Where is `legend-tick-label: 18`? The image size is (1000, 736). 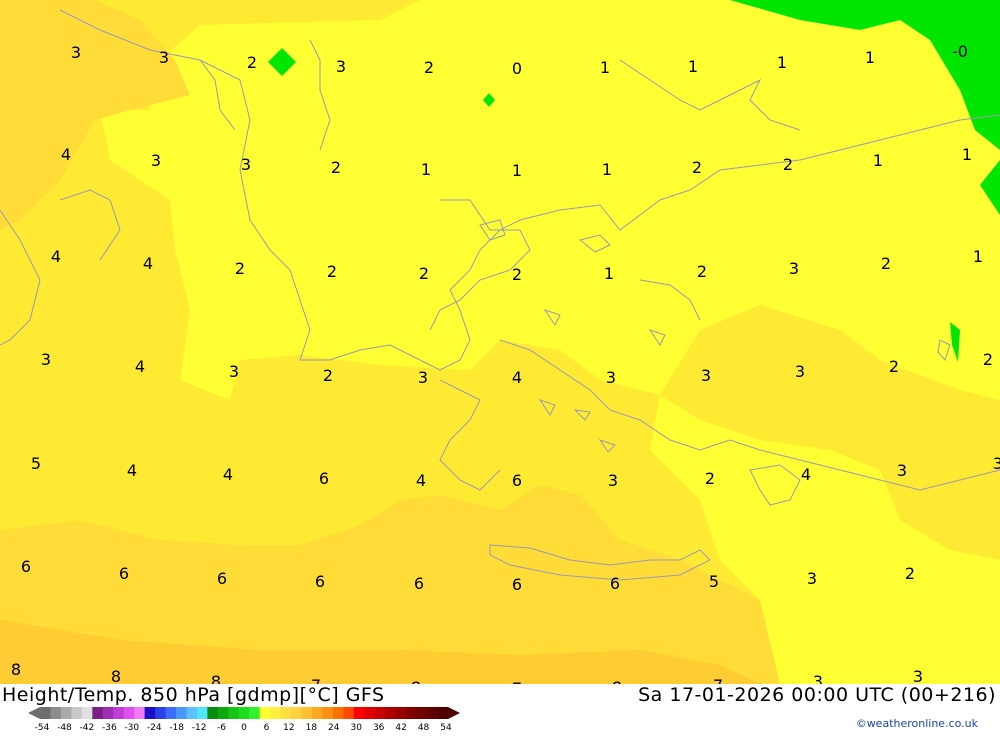
legend-tick-label: 18 is located at coordinates (312, 727).